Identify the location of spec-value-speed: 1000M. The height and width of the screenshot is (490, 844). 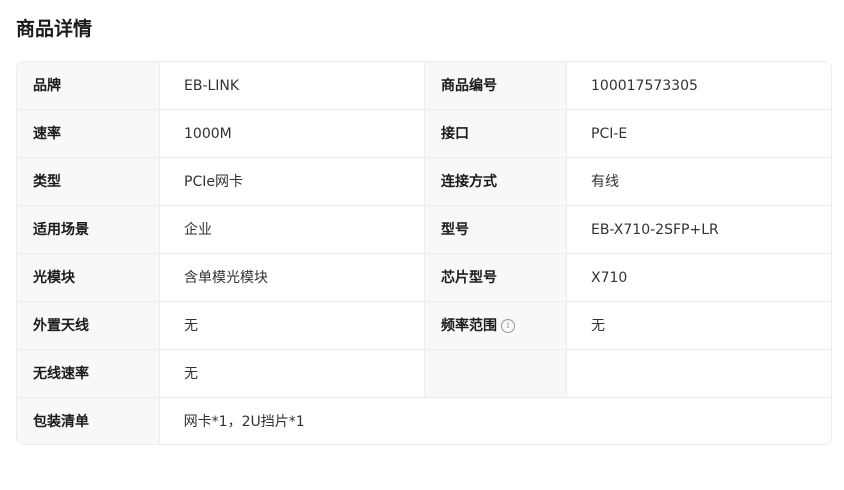
(292, 133).